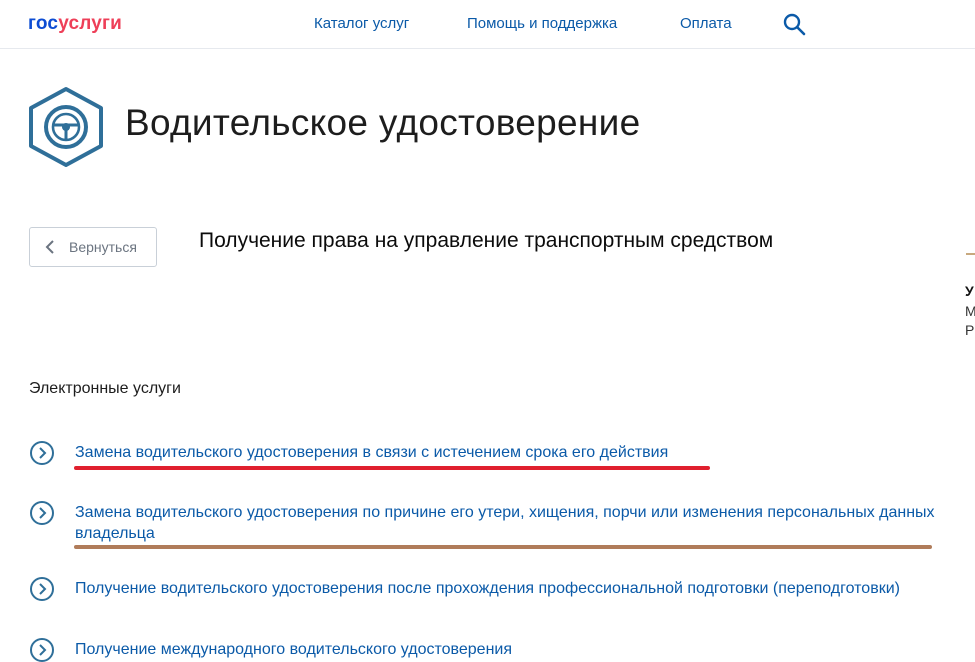 The width and height of the screenshot is (975, 662). What do you see at coordinates (503, 547) in the screenshot?
I see `brown-underline-annotation` at bounding box center [503, 547].